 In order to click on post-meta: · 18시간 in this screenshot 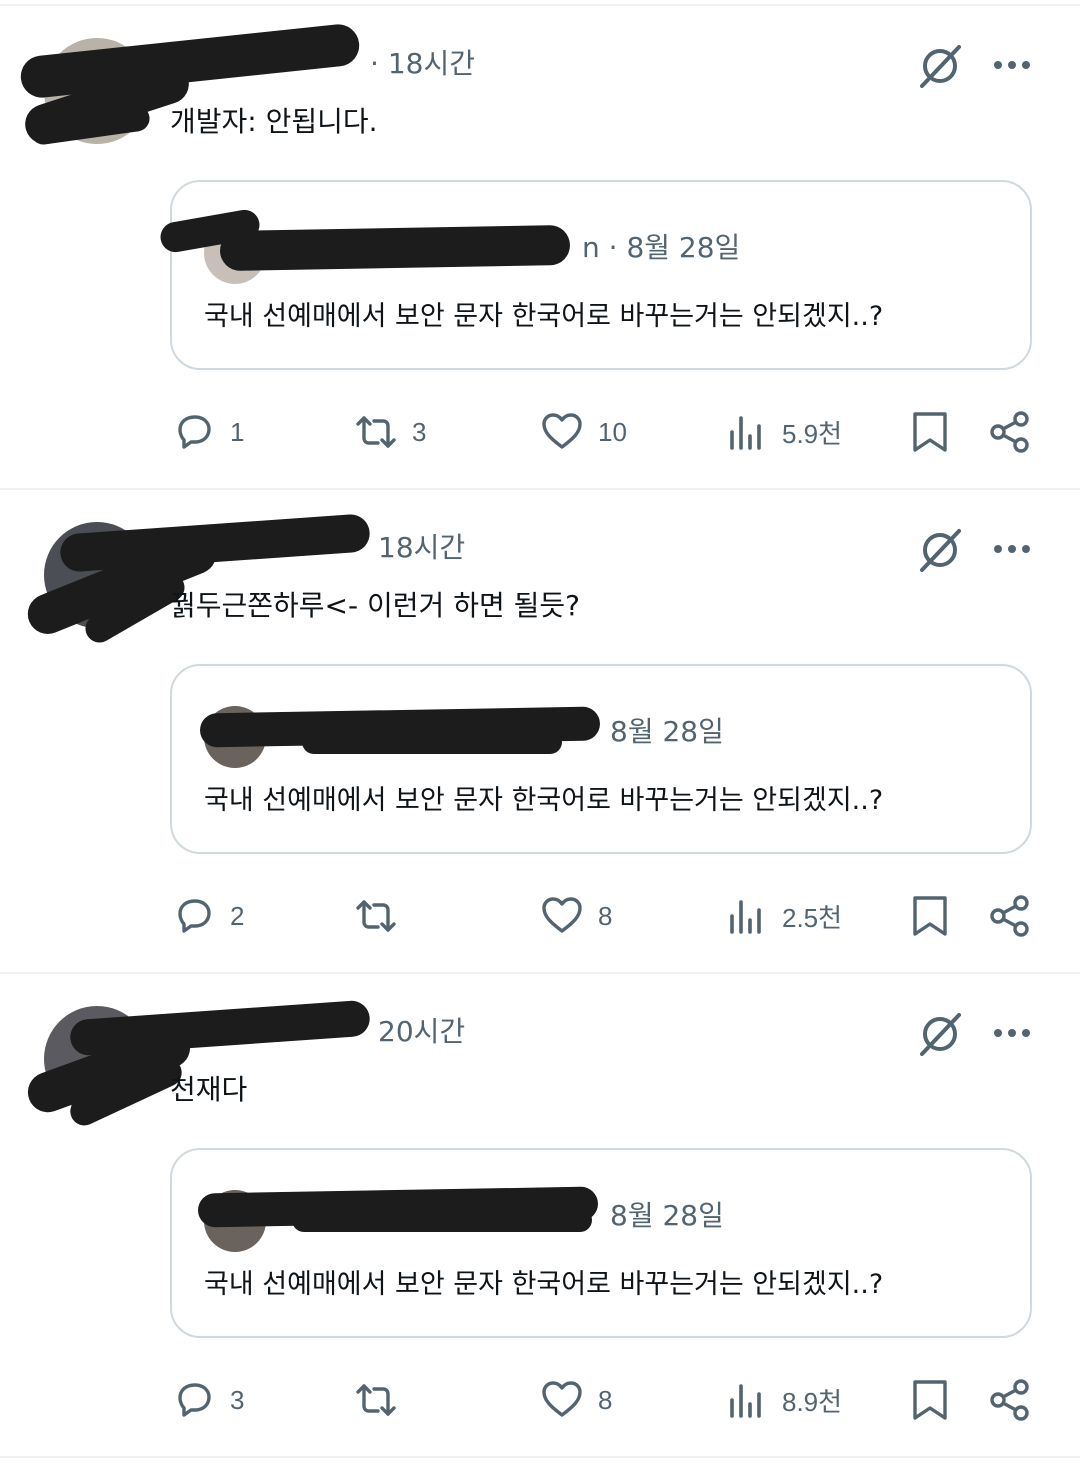, I will do `click(422, 63)`.